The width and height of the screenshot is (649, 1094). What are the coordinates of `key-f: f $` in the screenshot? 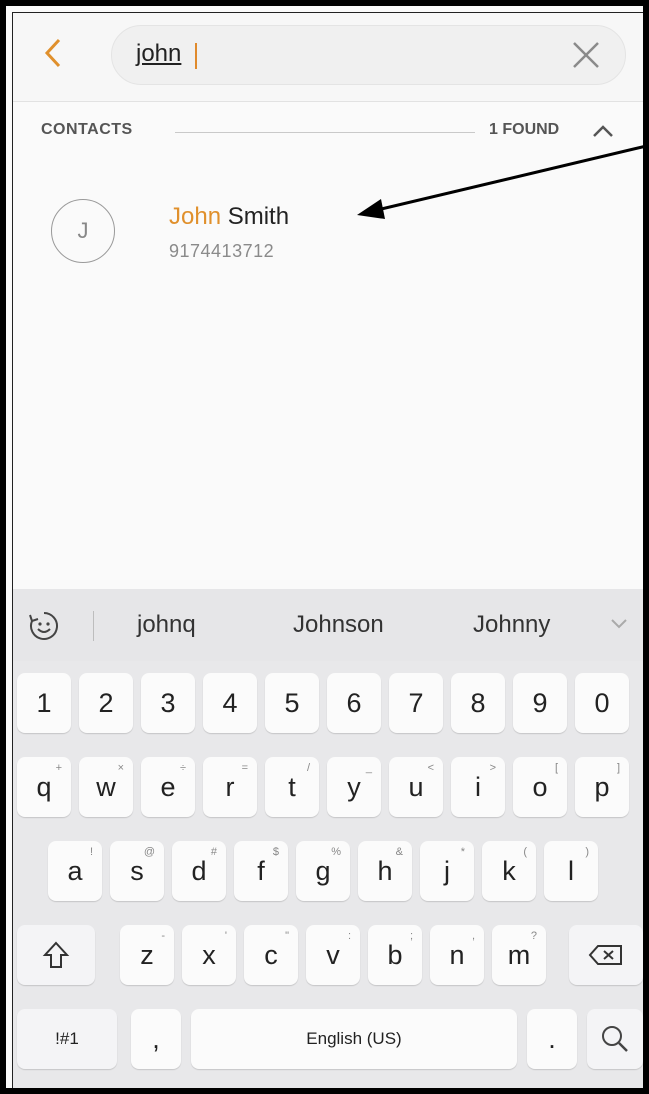 It's located at (261, 871).